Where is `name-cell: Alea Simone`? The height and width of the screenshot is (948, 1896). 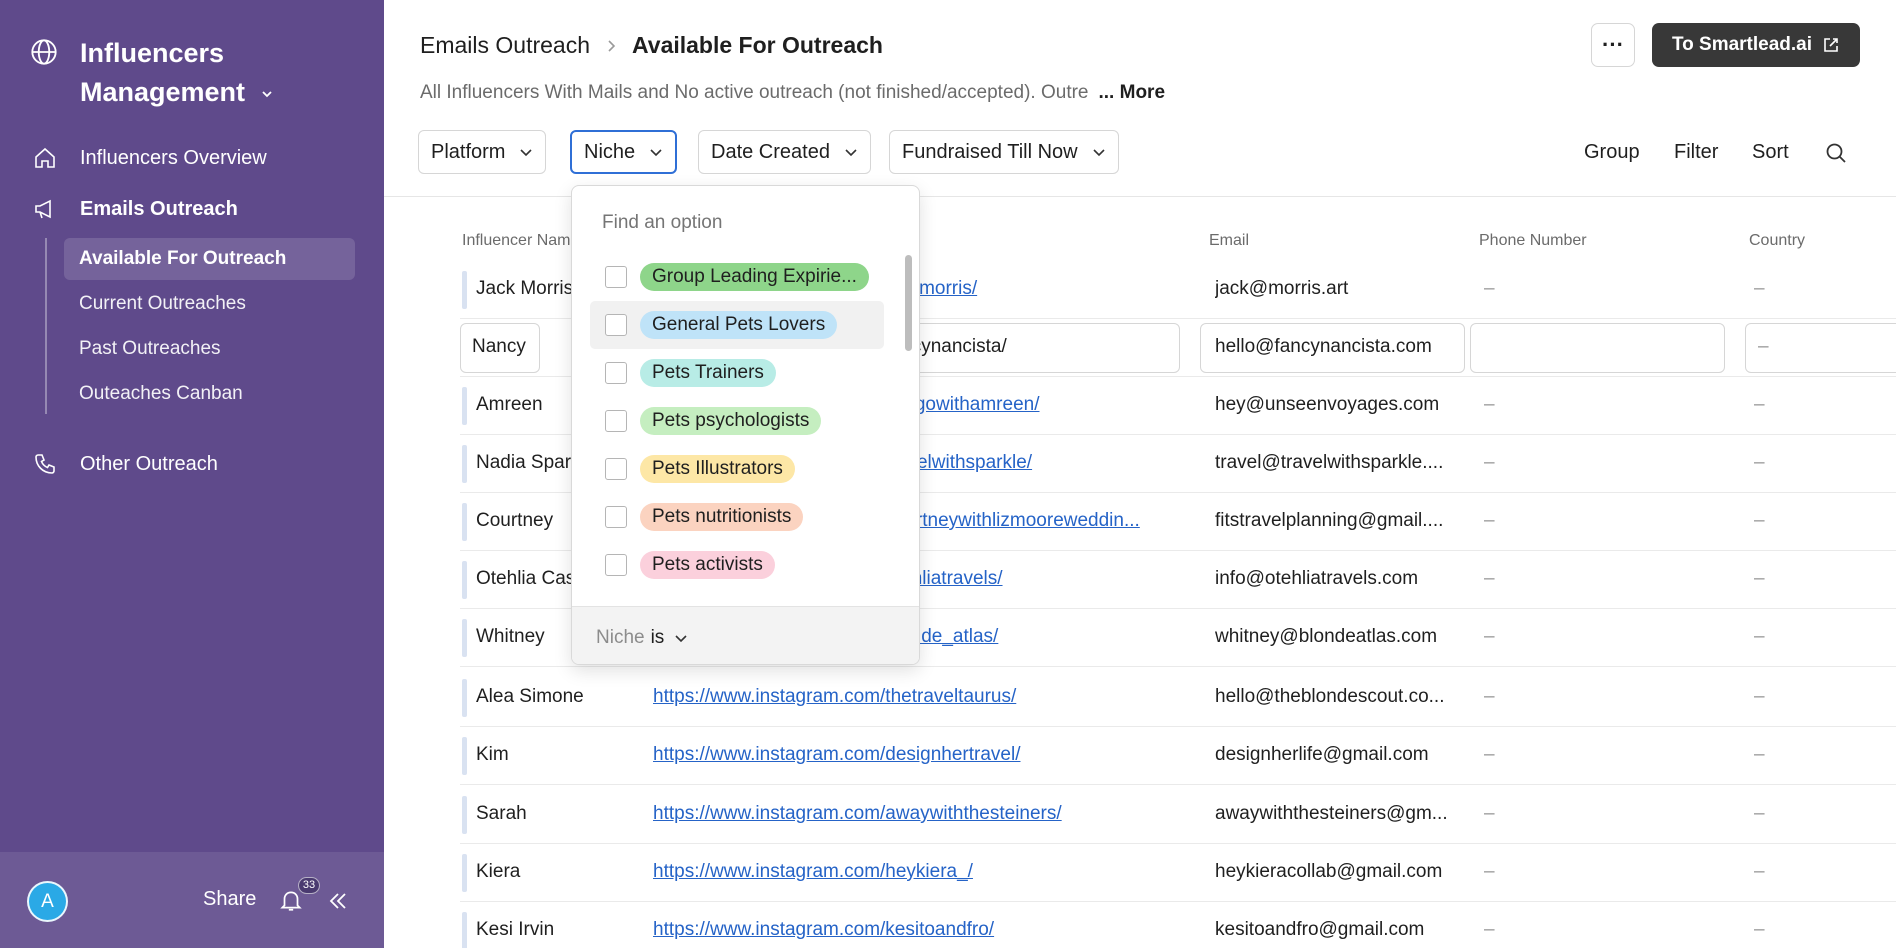
name-cell: Alea Simone is located at coordinates (561, 697).